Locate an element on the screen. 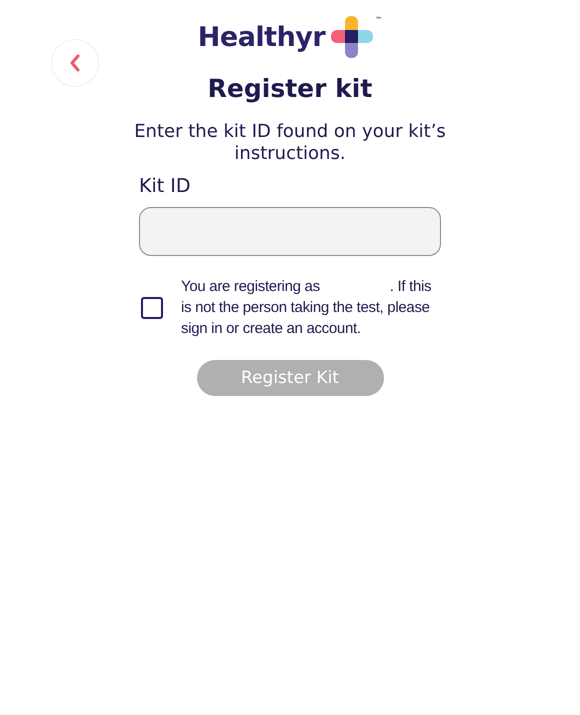 The height and width of the screenshot is (715, 580). chevron-left-icon is located at coordinates (75, 63).